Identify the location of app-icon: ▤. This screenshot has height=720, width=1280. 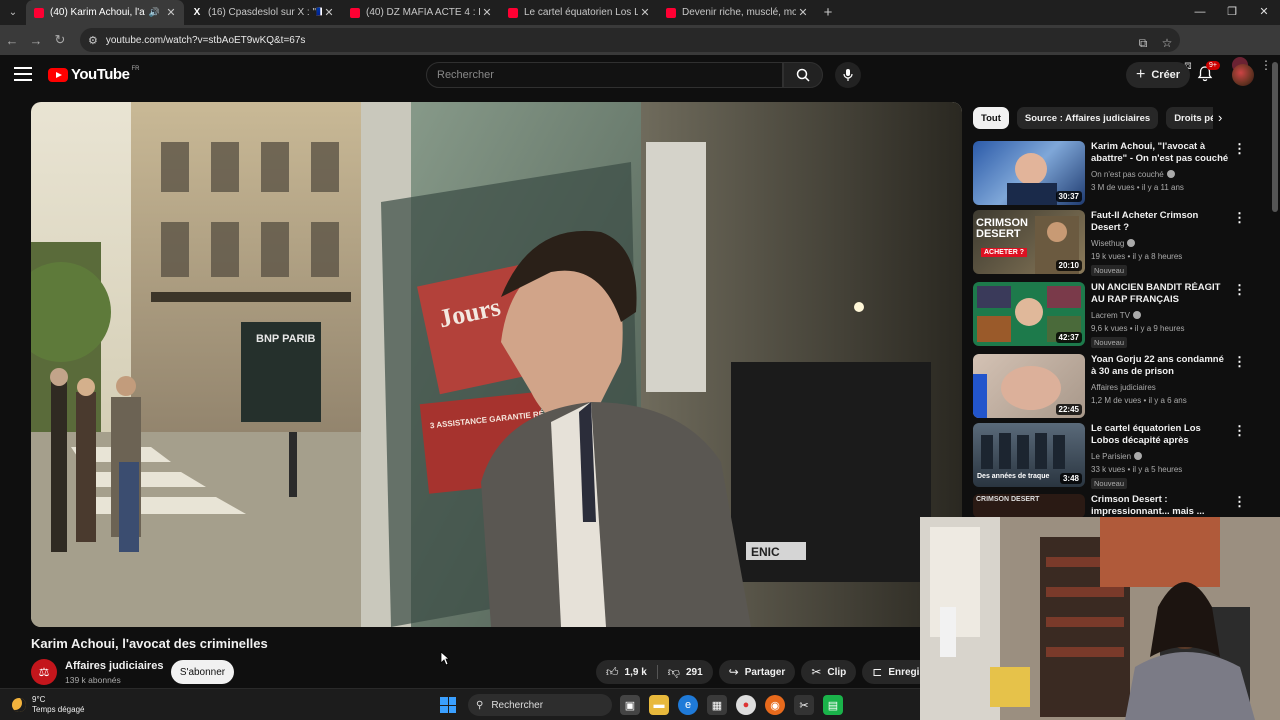
(833, 705).